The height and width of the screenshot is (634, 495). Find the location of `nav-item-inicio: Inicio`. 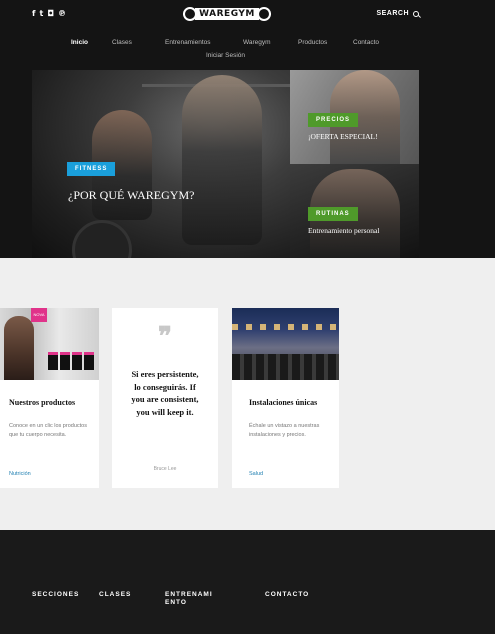

nav-item-inicio: Inicio is located at coordinates (79, 42).